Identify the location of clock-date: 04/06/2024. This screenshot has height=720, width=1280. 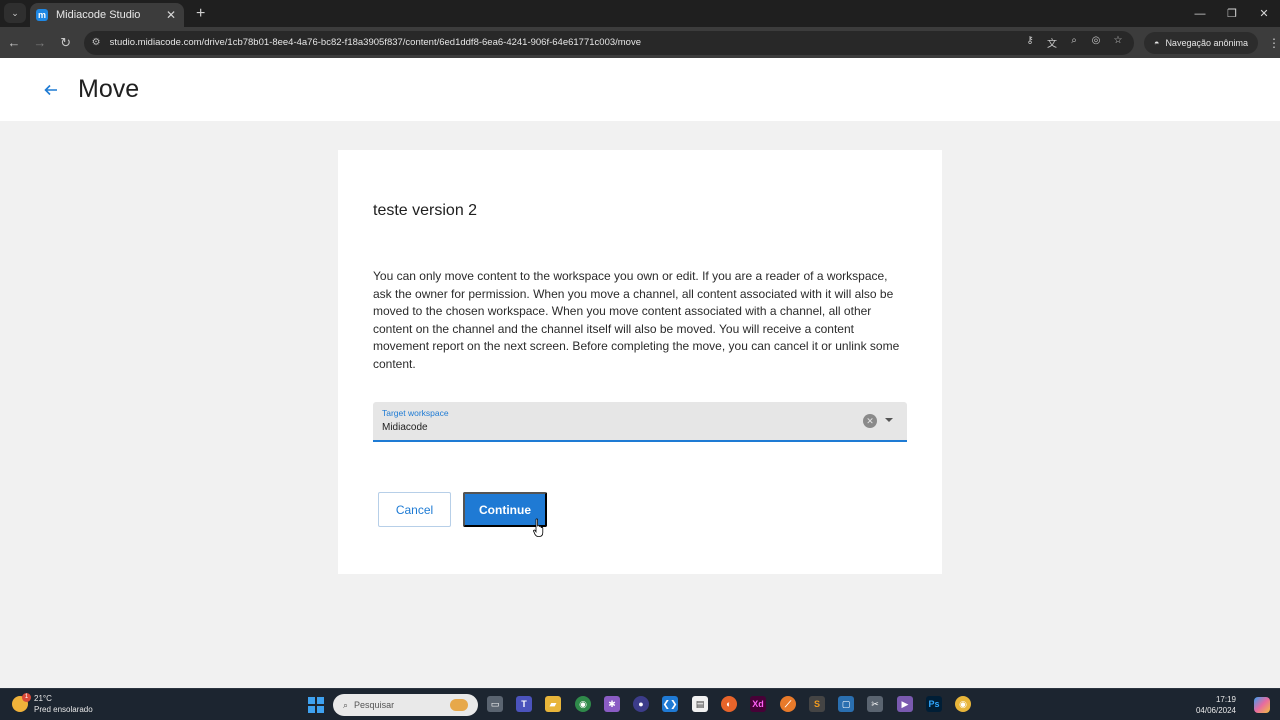
(1215, 710).